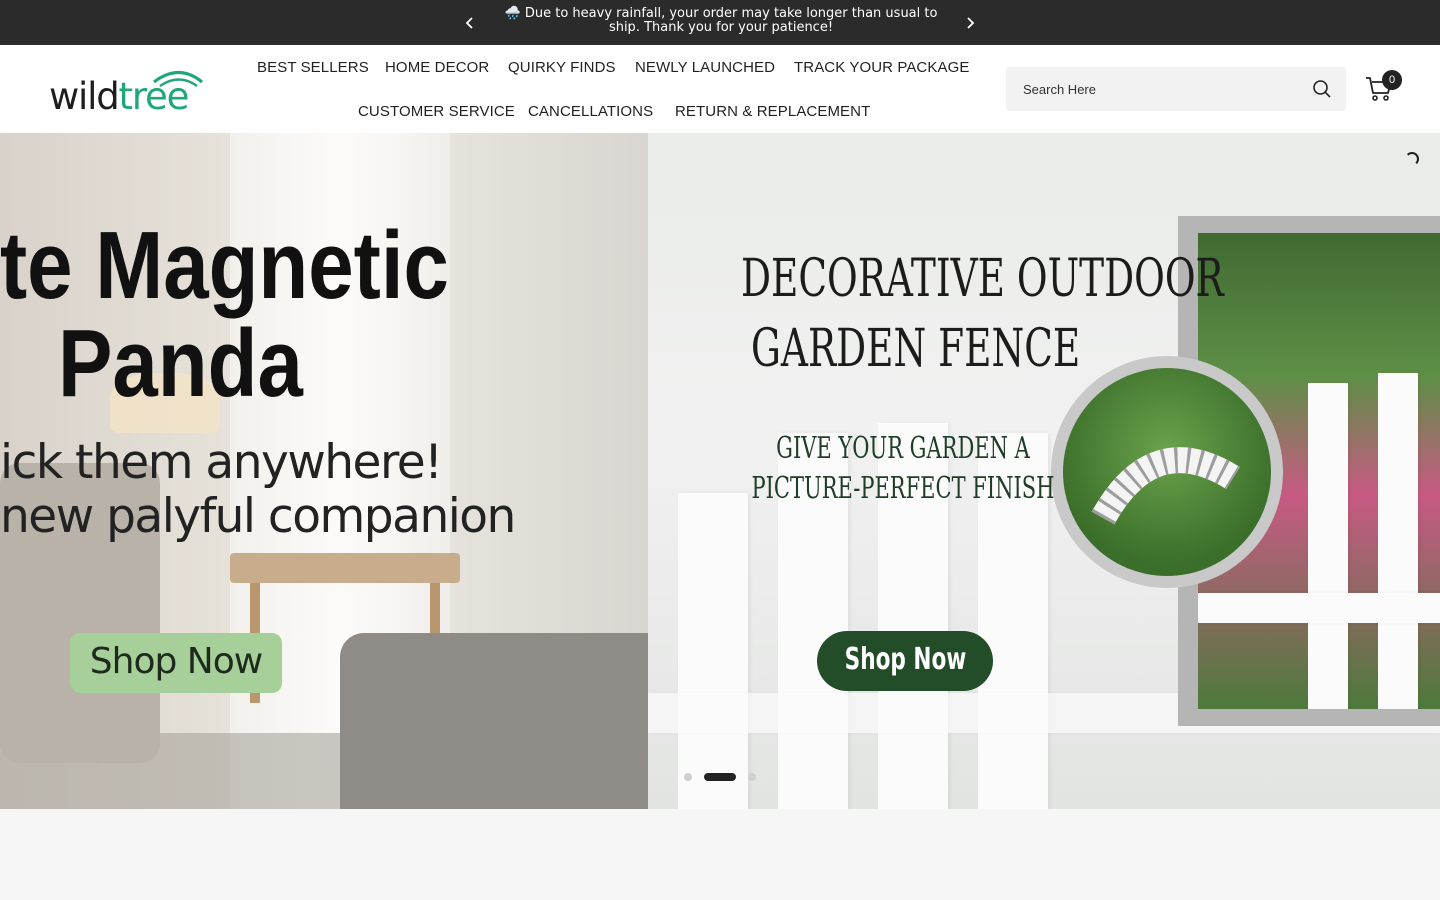 The height and width of the screenshot is (900, 1440). I want to click on product-circle-photo, so click(1167, 472).